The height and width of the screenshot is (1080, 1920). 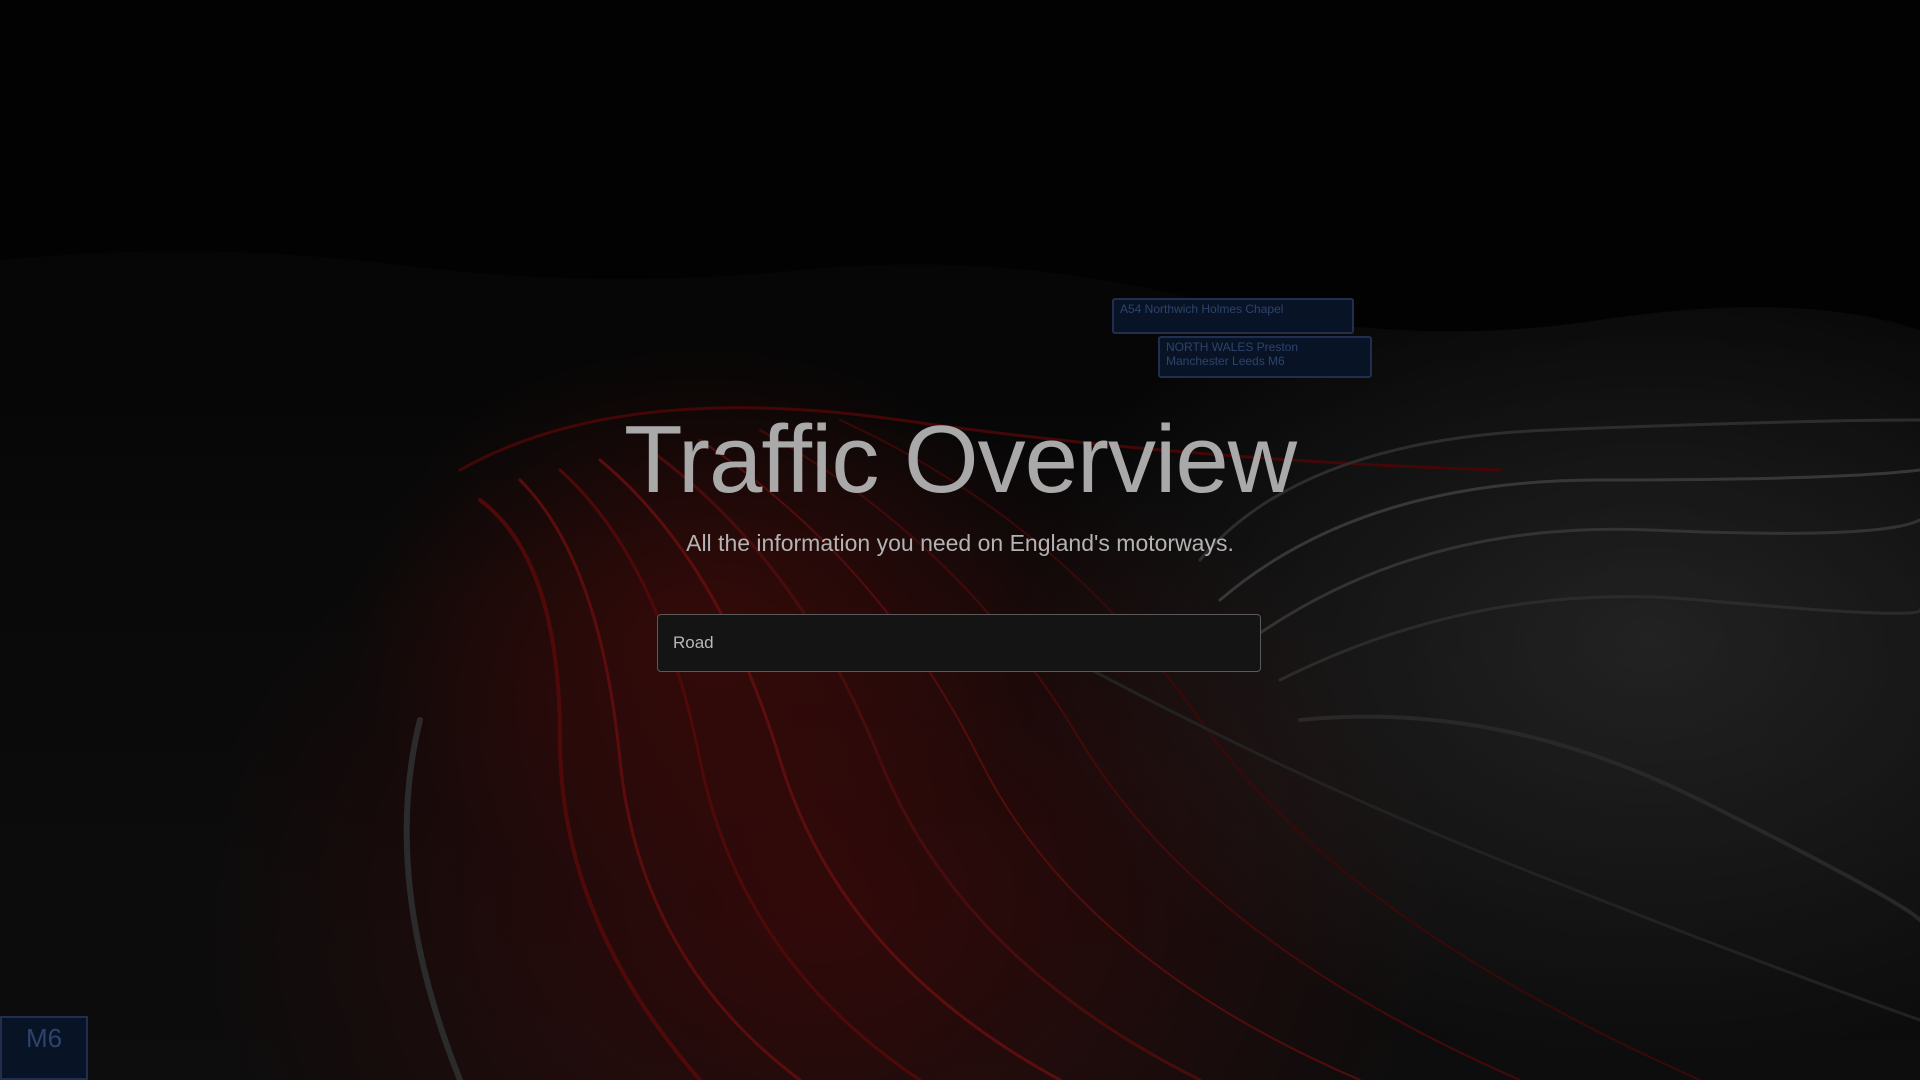 What do you see at coordinates (959, 643) in the screenshot?
I see `road-search-input` at bounding box center [959, 643].